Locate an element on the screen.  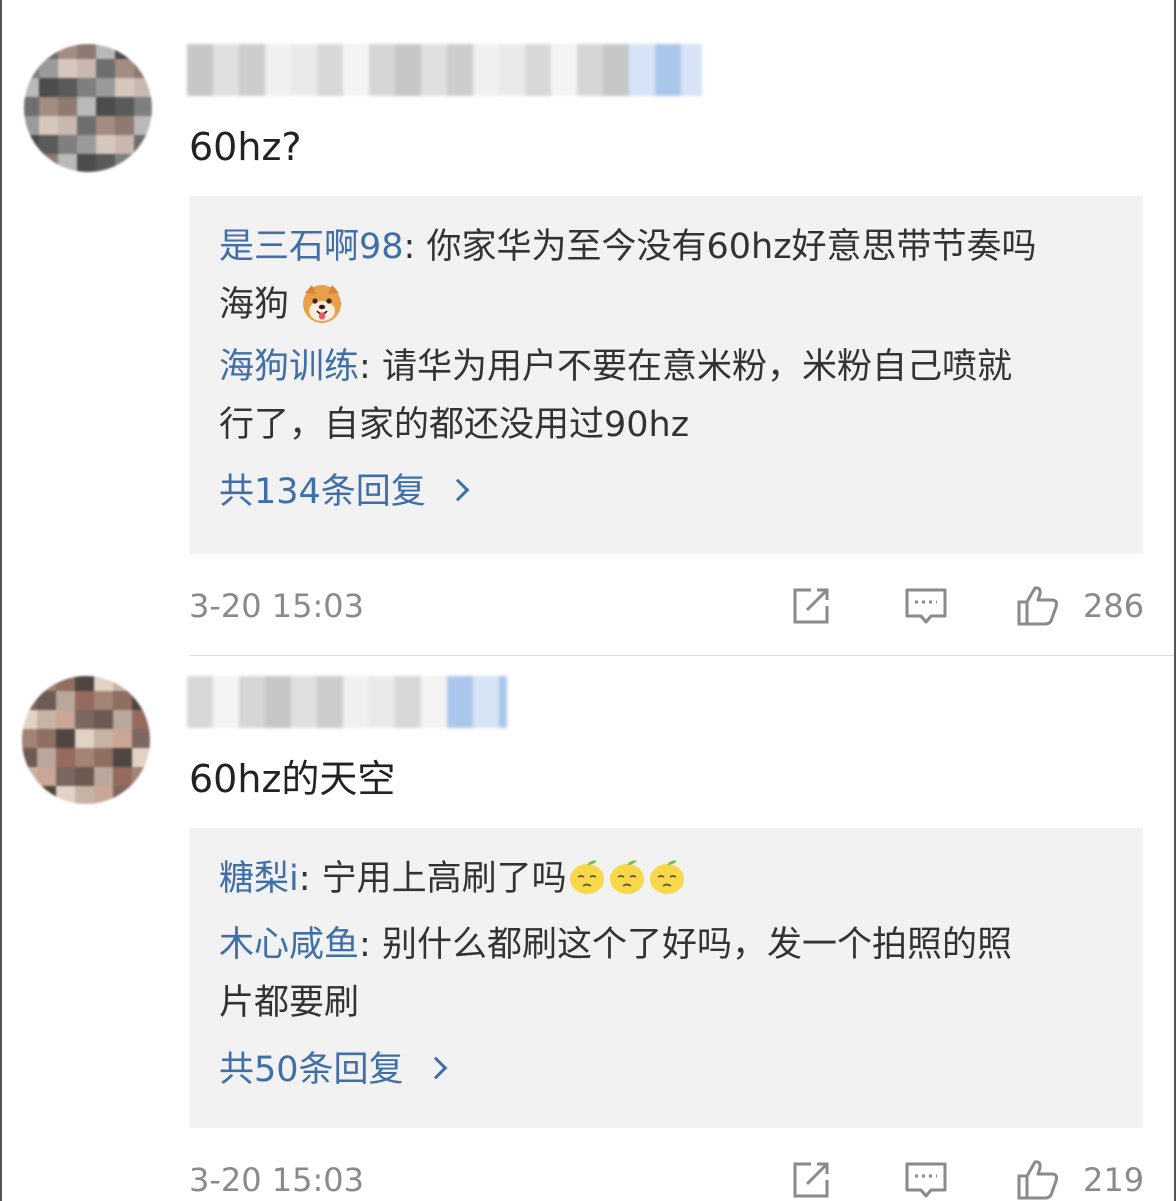
avatar is located at coordinates (86, 740).